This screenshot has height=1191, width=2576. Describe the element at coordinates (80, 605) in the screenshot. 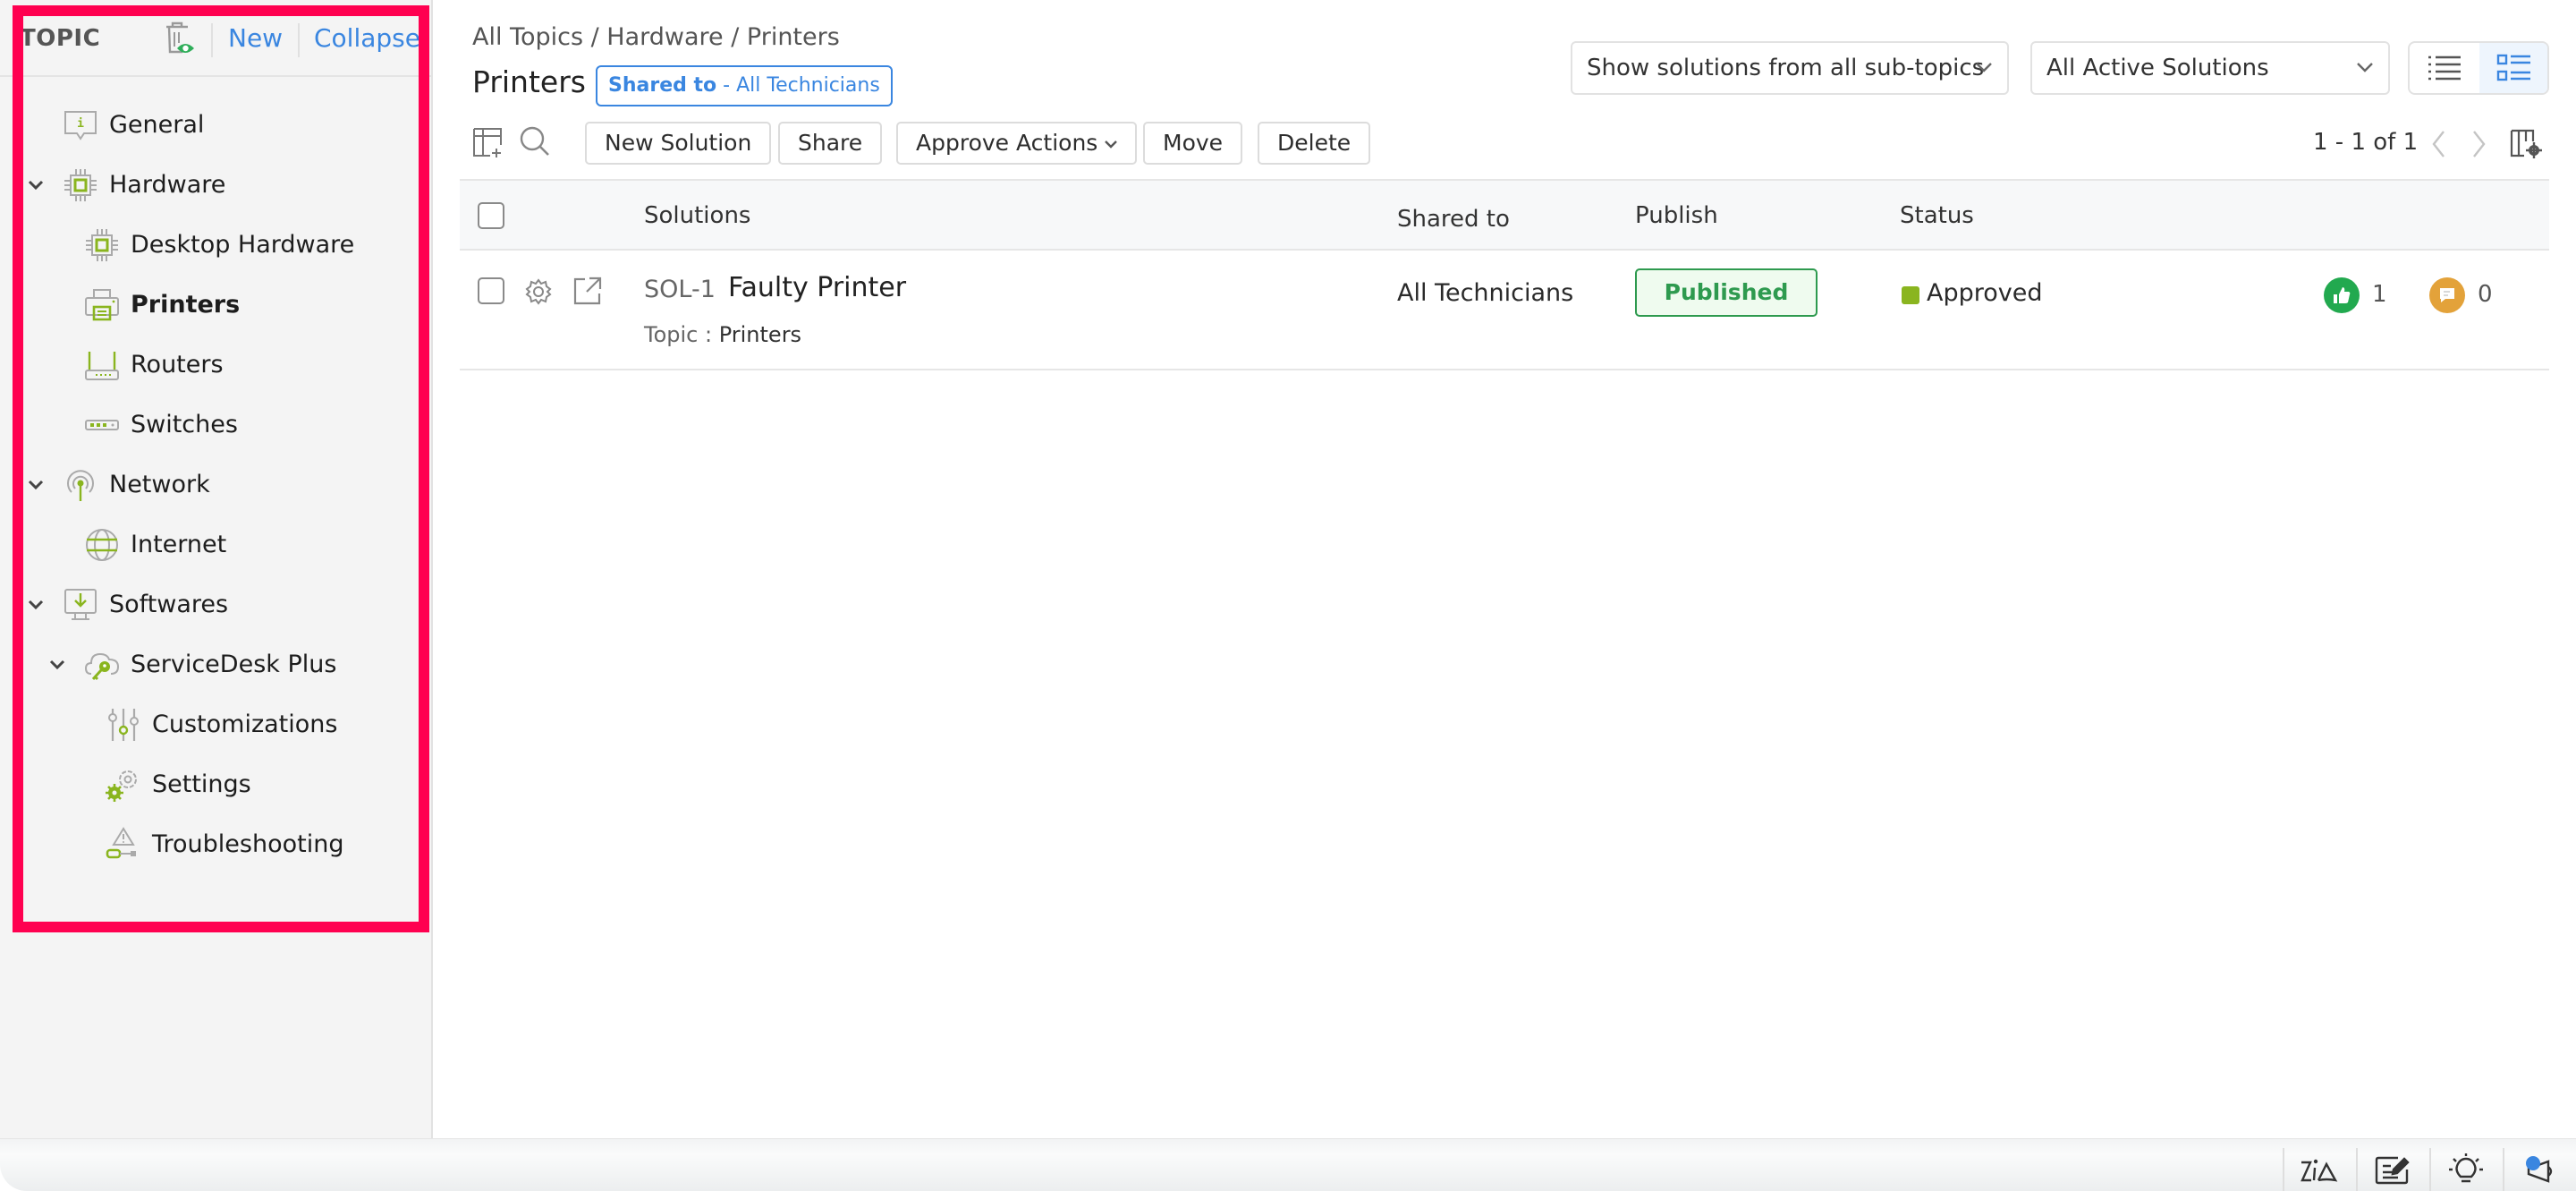

I see `monitor-download-icon` at that location.